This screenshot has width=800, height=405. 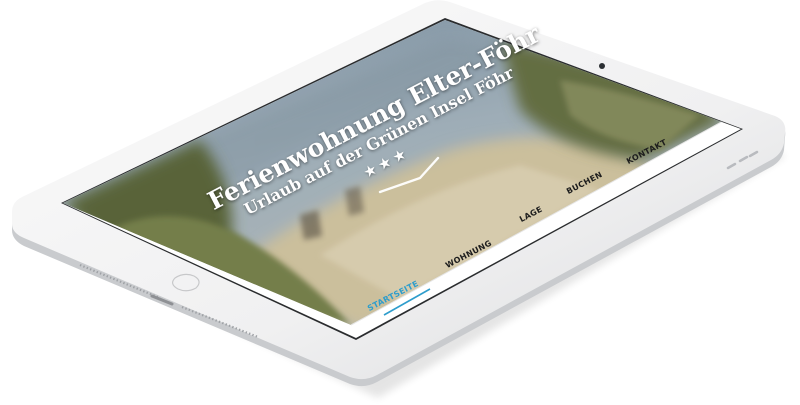 I want to click on nav-item-wohnung: WOHNUNG, so click(x=468, y=254).